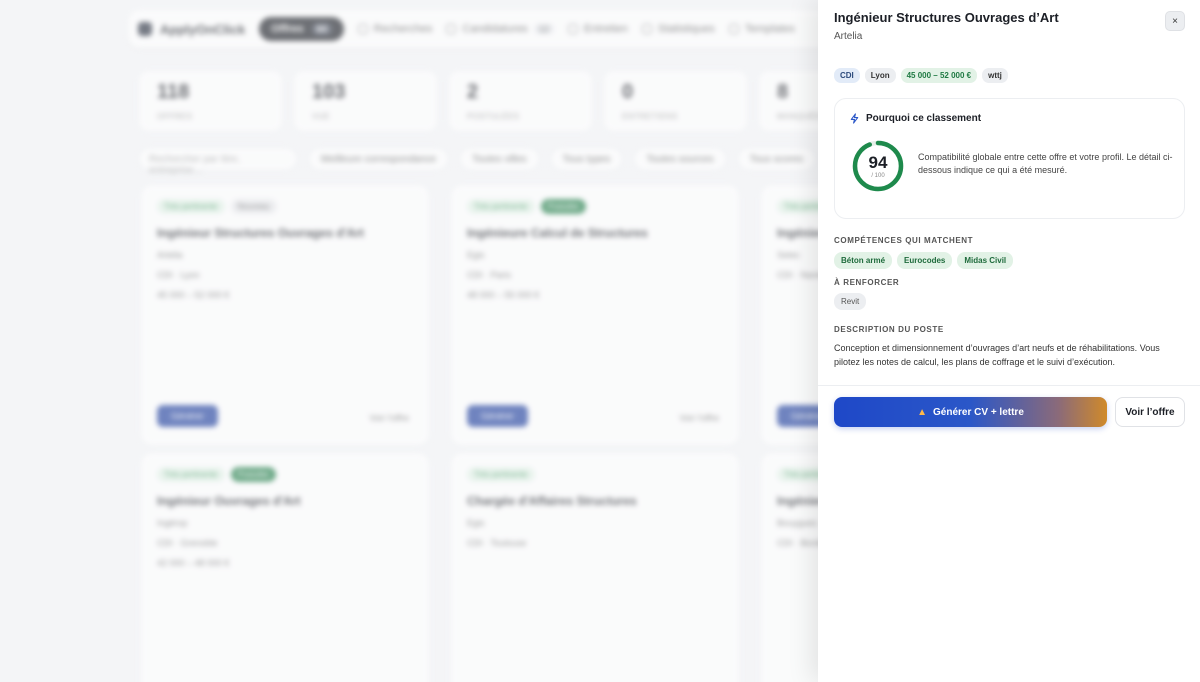  What do you see at coordinates (686, 29) in the screenshot?
I see `nav-tab-label: Statistiques` at bounding box center [686, 29].